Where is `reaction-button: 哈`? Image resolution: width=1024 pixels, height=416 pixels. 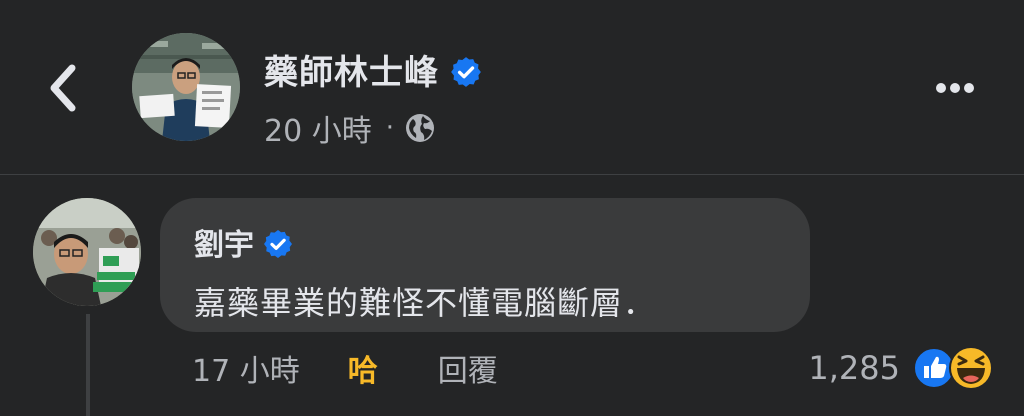
reaction-button: 哈 is located at coordinates (363, 368).